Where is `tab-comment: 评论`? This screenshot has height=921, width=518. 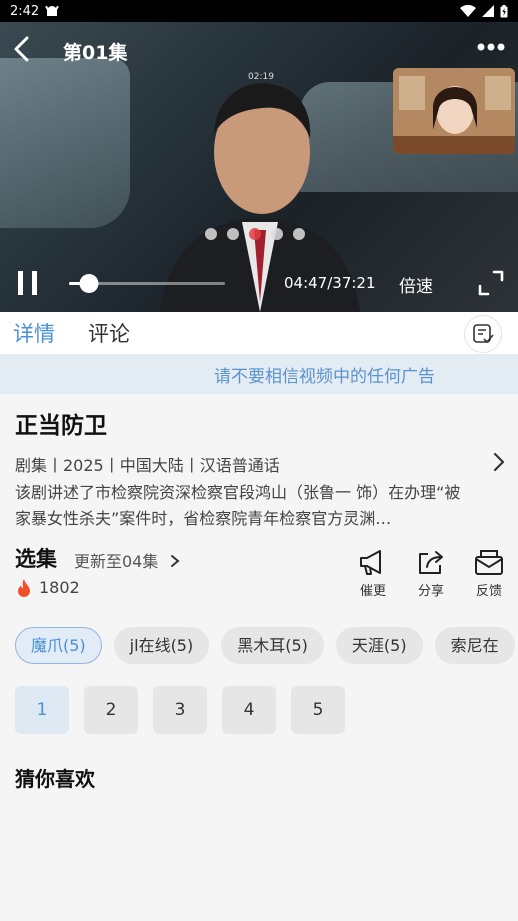 tab-comment: 评论 is located at coordinates (109, 333).